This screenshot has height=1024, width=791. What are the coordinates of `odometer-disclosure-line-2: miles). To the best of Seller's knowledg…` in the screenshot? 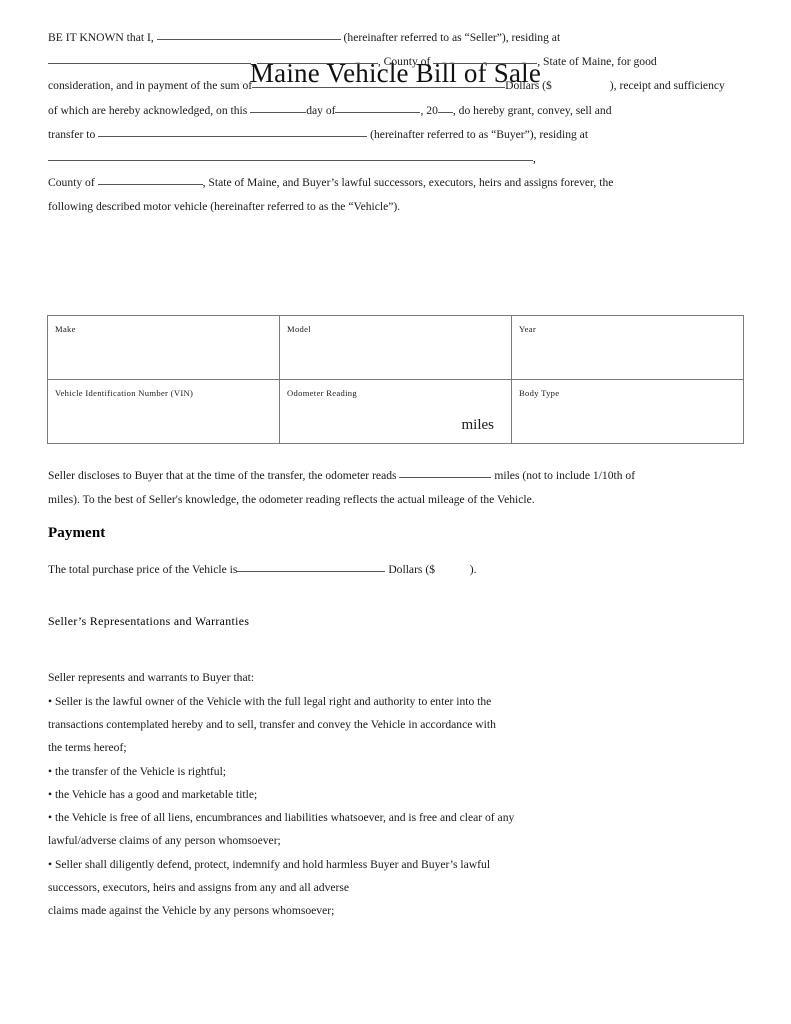 It's located at (396, 500).